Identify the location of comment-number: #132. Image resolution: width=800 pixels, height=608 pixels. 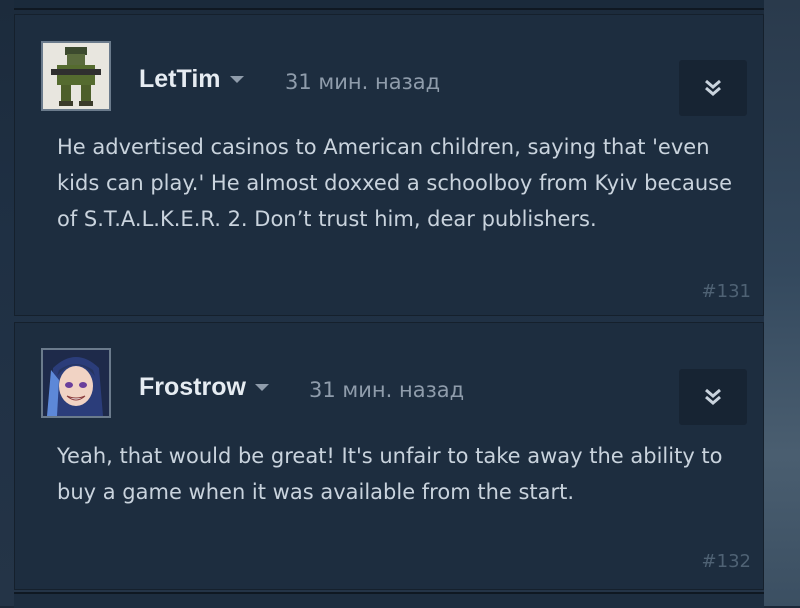
(726, 561).